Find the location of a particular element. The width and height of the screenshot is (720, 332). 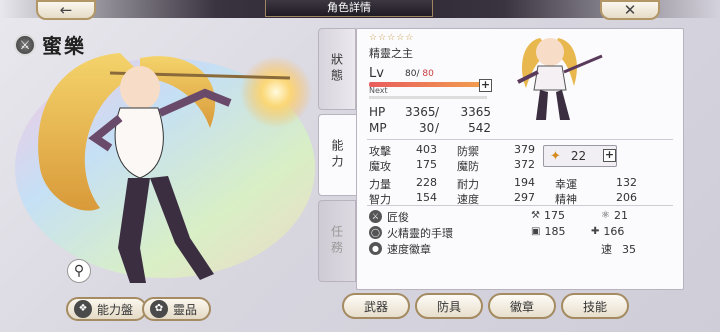

spirit-button: ✿ 靈品 is located at coordinates (177, 309).